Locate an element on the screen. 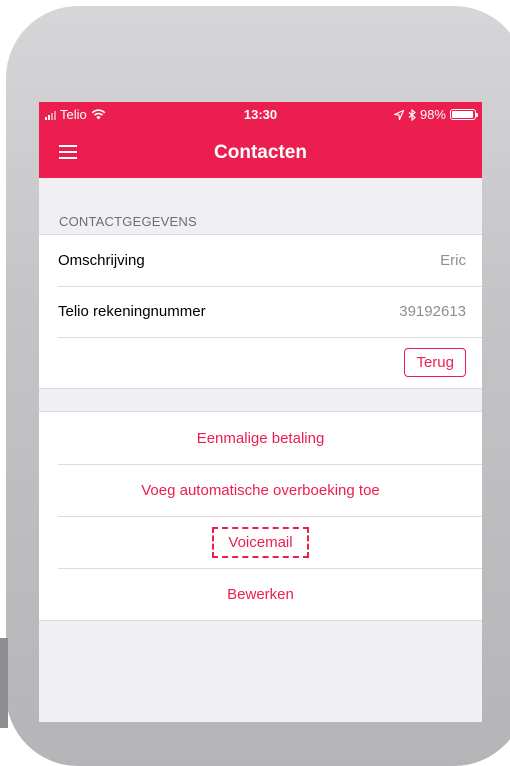 The image size is (510, 766). page-title: Contacten is located at coordinates (260, 152).